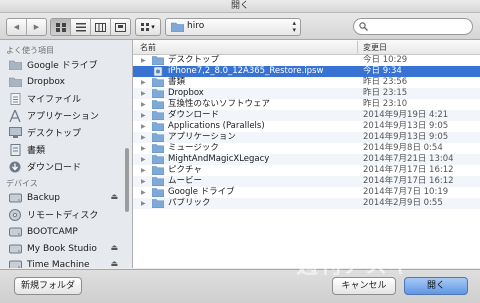 The width and height of the screenshot is (480, 303). I want to click on sidebar-item-dropbox: Dropbox, so click(67, 81).